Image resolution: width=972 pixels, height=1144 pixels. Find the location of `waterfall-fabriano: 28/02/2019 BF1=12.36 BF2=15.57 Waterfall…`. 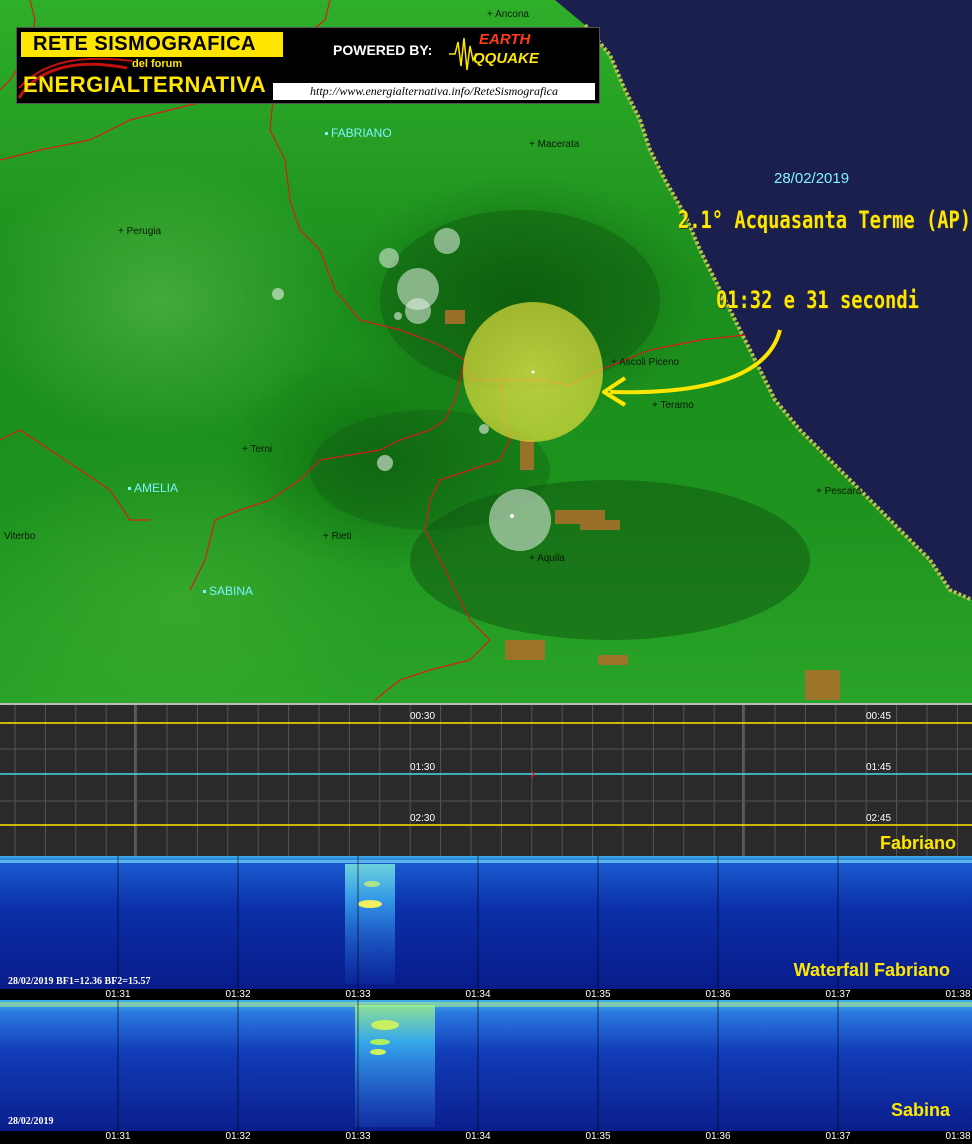

waterfall-fabriano: 28/02/2019 BF1=12.36 BF2=15.57 Waterfall… is located at coordinates (486, 922).